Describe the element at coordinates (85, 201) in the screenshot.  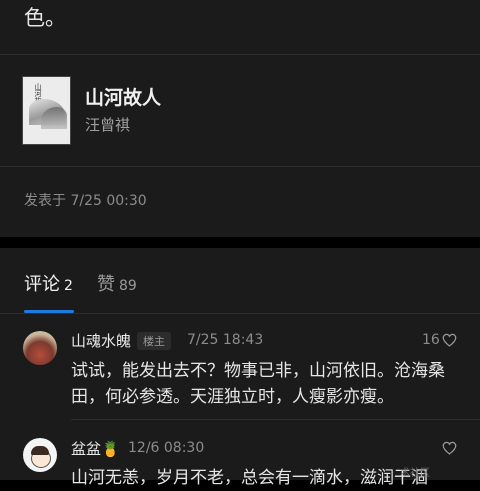
I see `posted-time: 发表于 7/25 00:30` at that location.